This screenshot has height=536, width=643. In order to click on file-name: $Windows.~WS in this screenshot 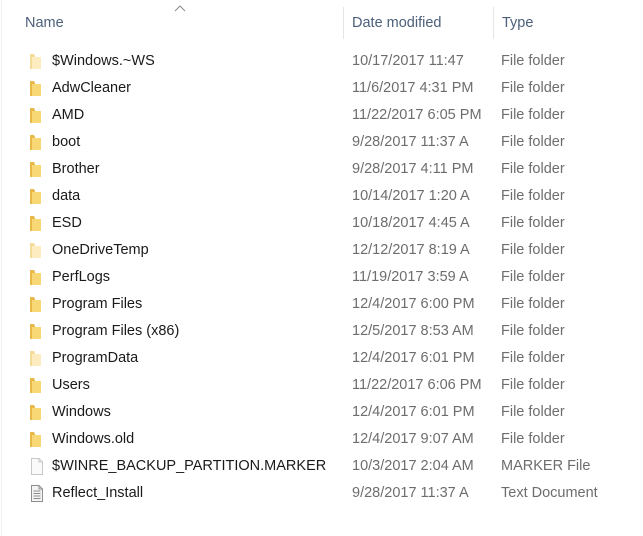, I will do `click(103, 61)`.